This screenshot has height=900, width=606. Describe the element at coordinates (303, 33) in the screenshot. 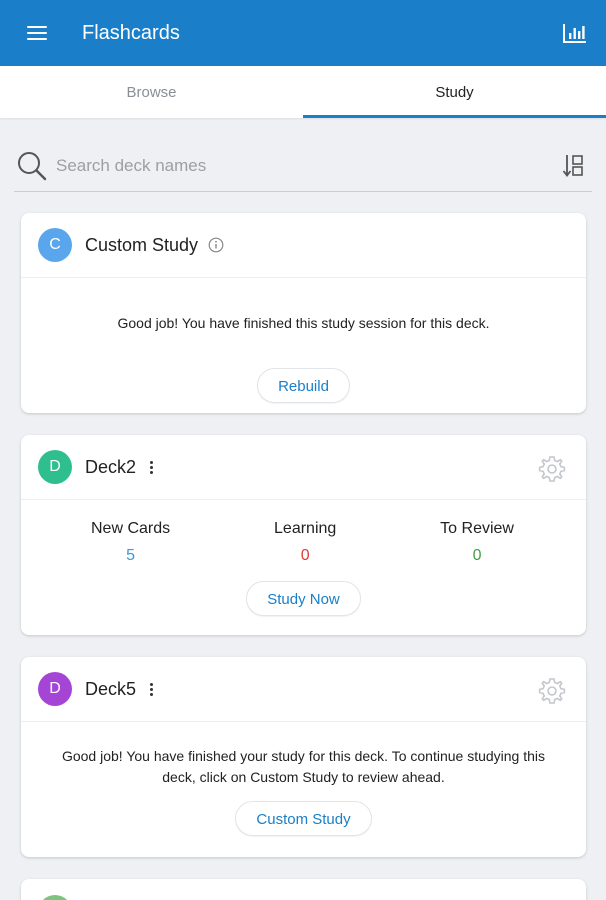

I see `app-bar: Flashcards` at that location.